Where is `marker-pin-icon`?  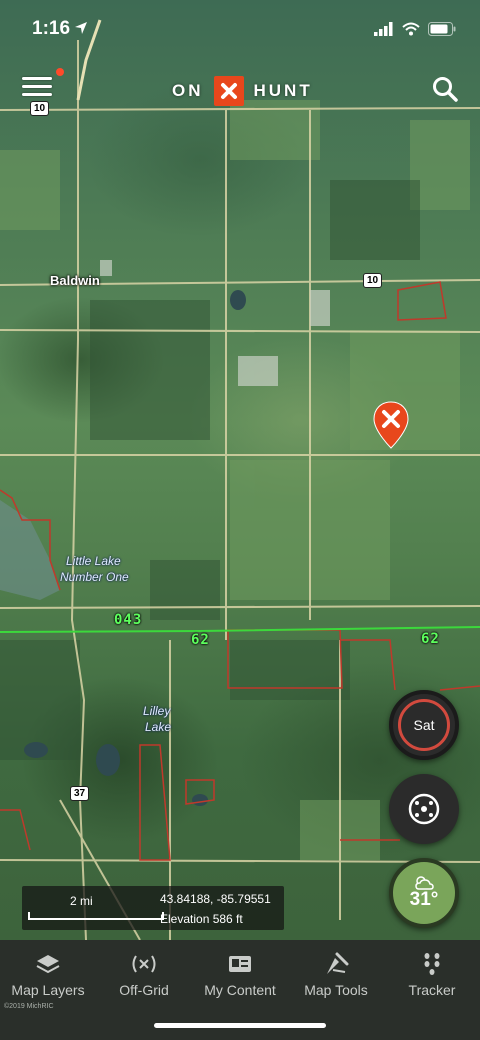
marker-pin-icon is located at coordinates (391, 425).